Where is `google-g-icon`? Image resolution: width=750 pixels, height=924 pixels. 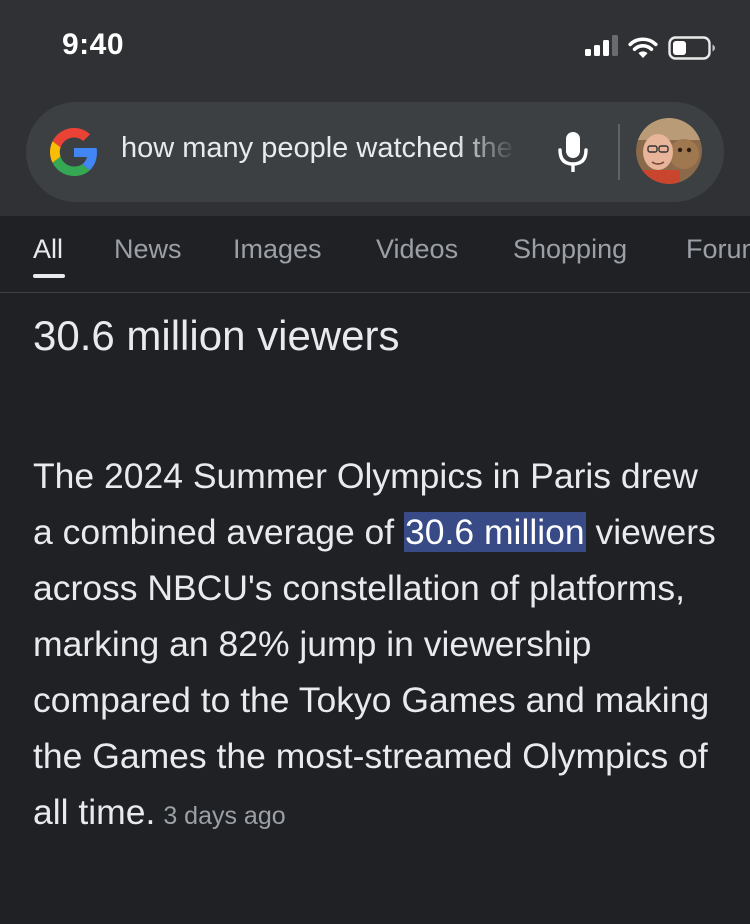 google-g-icon is located at coordinates (73, 152).